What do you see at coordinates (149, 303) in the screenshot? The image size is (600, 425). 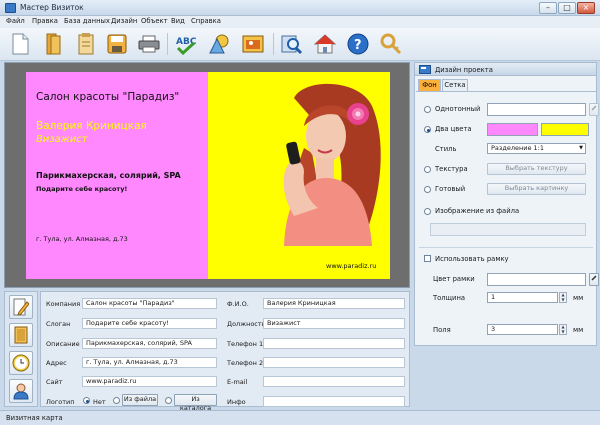 I see `company-field: Салон красоты "Парадиз"` at bounding box center [149, 303].